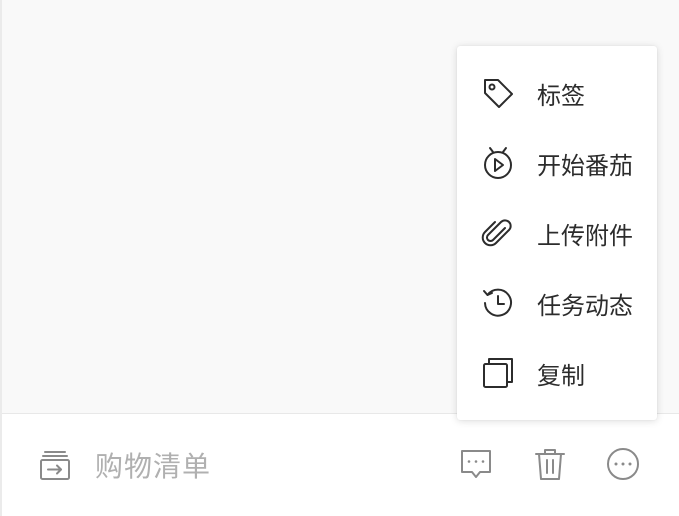 This screenshot has width=679, height=516. What do you see at coordinates (585, 235) in the screenshot?
I see `menu-item-label: 上传附件` at bounding box center [585, 235].